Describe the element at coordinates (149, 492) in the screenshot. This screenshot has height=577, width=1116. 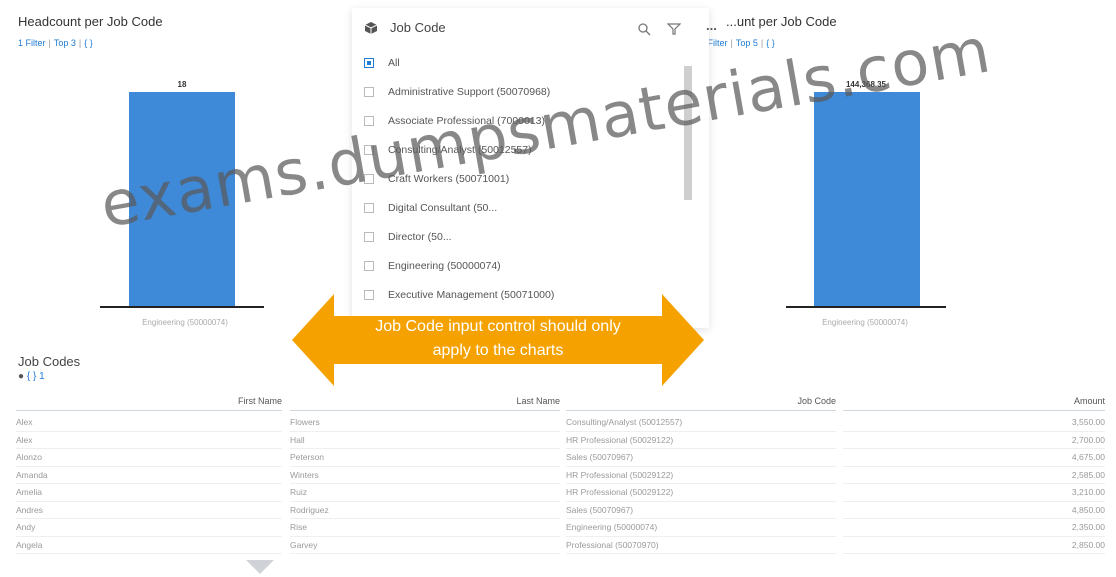
I see `table-cell: Amelia` at that location.